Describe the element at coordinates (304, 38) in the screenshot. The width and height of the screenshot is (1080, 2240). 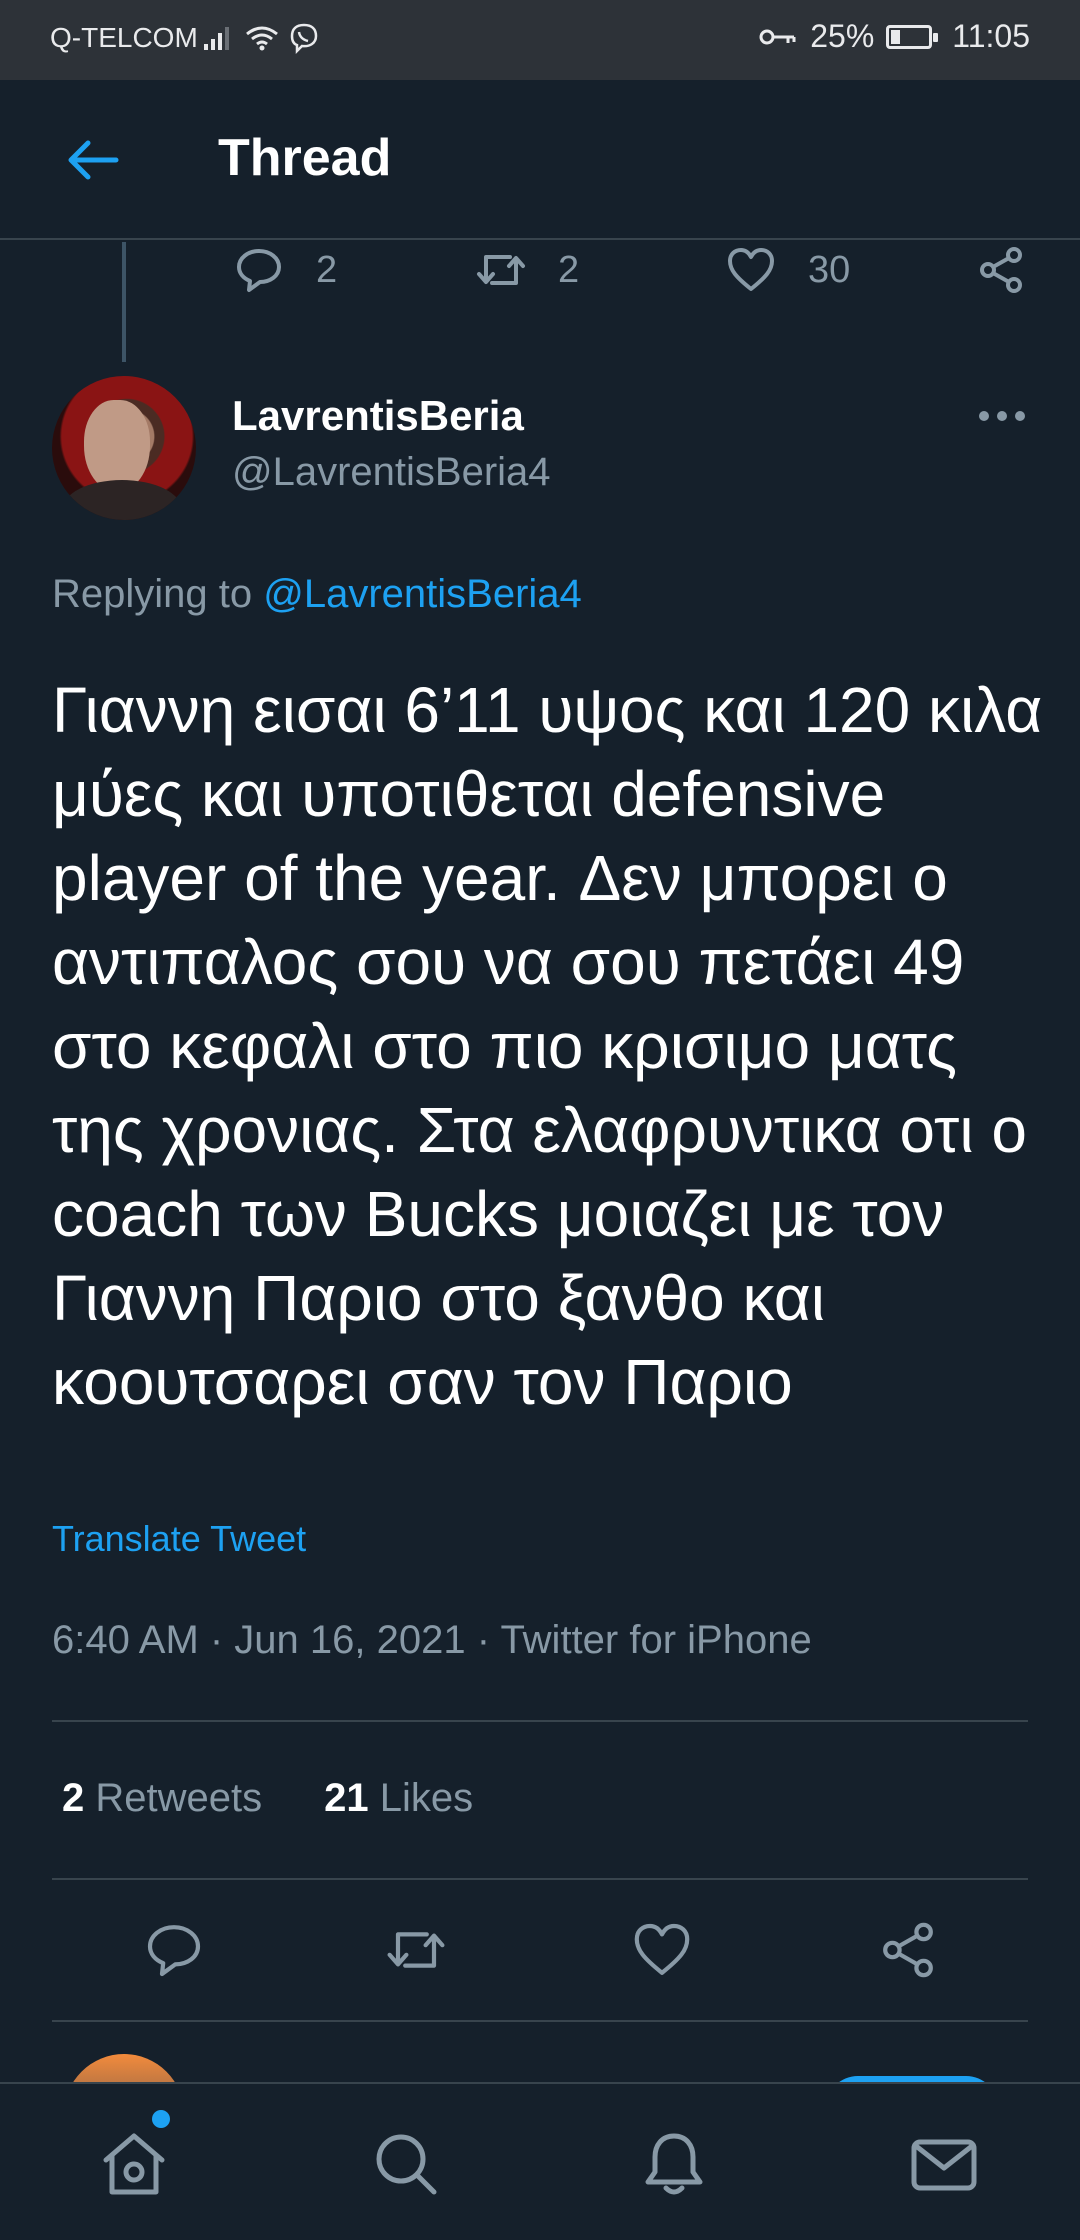
I see `viber-icon` at that location.